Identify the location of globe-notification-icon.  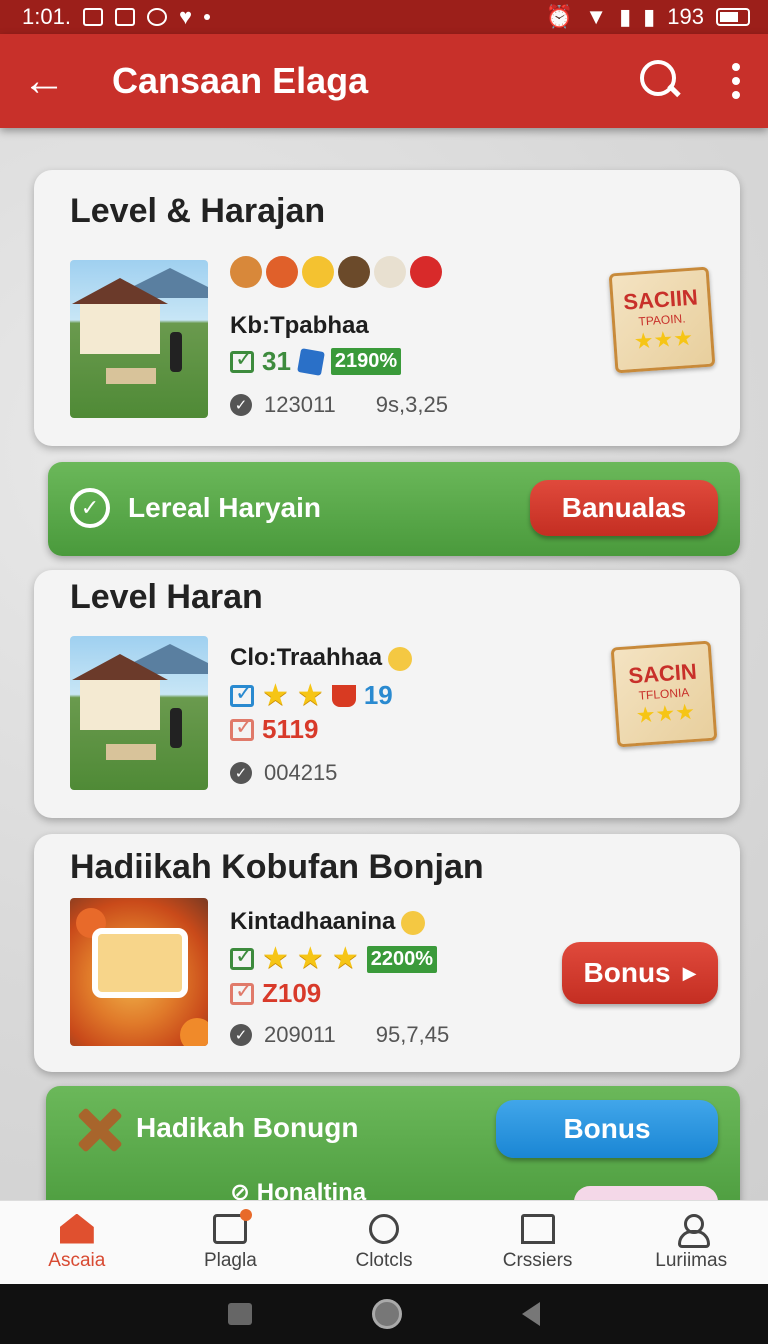
(156, 17).